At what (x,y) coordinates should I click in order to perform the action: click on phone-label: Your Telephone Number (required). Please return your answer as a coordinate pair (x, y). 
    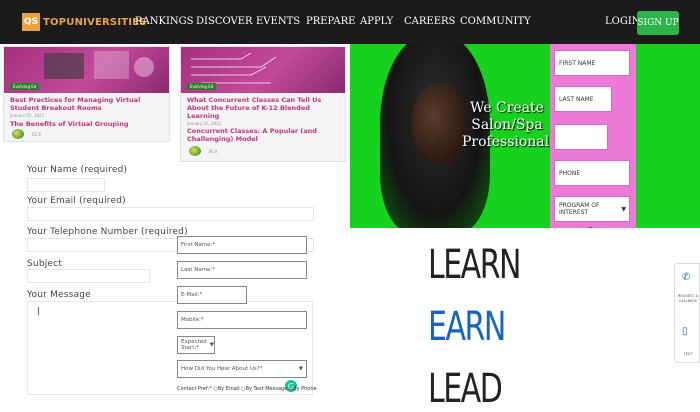
    Looking at the image, I should click on (107, 232).